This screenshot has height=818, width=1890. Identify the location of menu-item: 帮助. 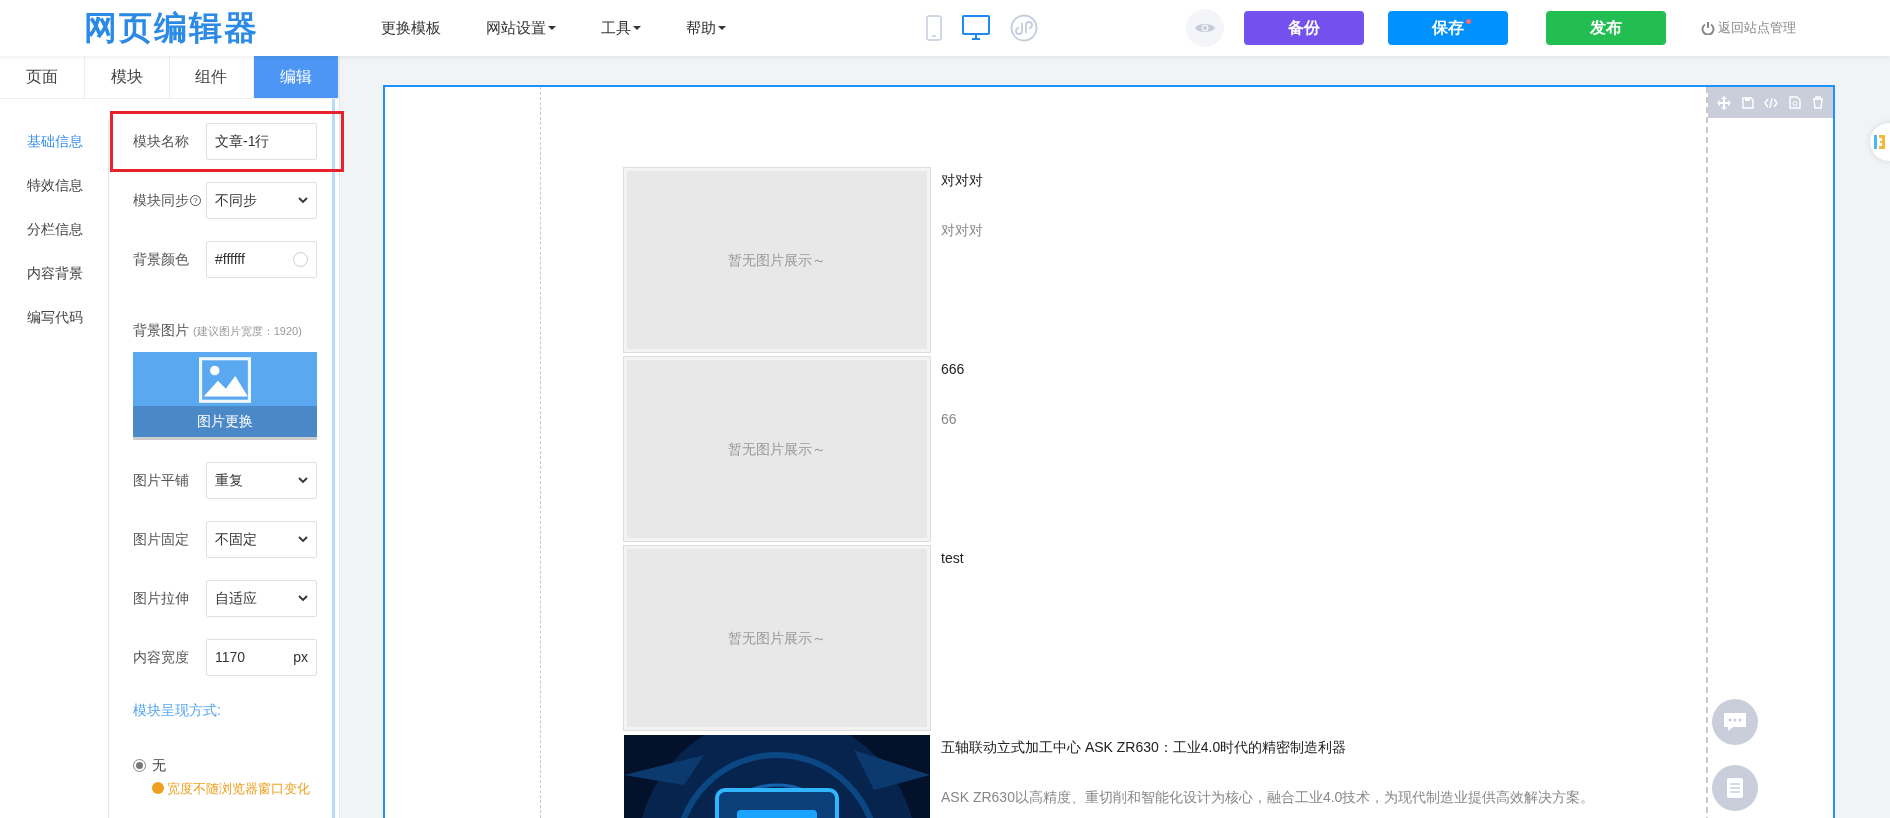
(706, 28).